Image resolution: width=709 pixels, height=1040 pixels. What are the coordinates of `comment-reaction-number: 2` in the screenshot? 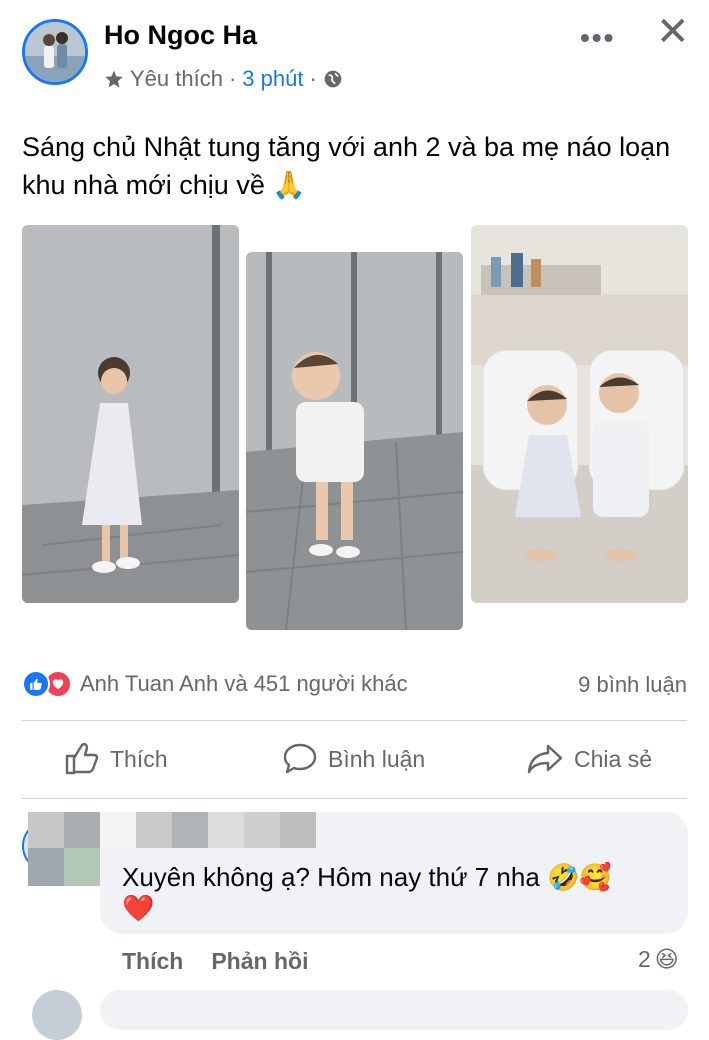 It's located at (644, 959).